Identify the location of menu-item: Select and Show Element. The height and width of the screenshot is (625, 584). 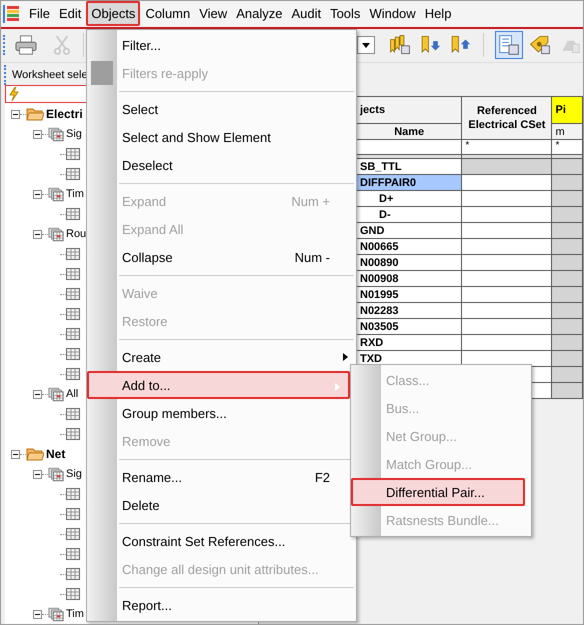
(221, 137).